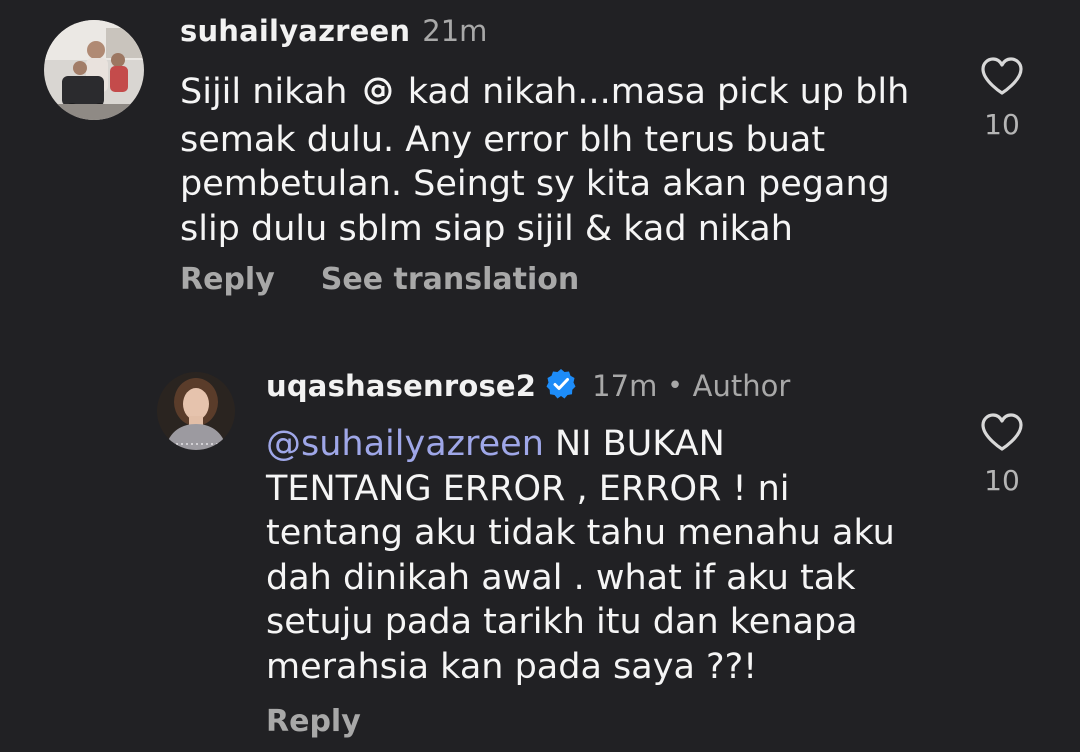  What do you see at coordinates (741, 386) in the screenshot?
I see `author-label: Author` at bounding box center [741, 386].